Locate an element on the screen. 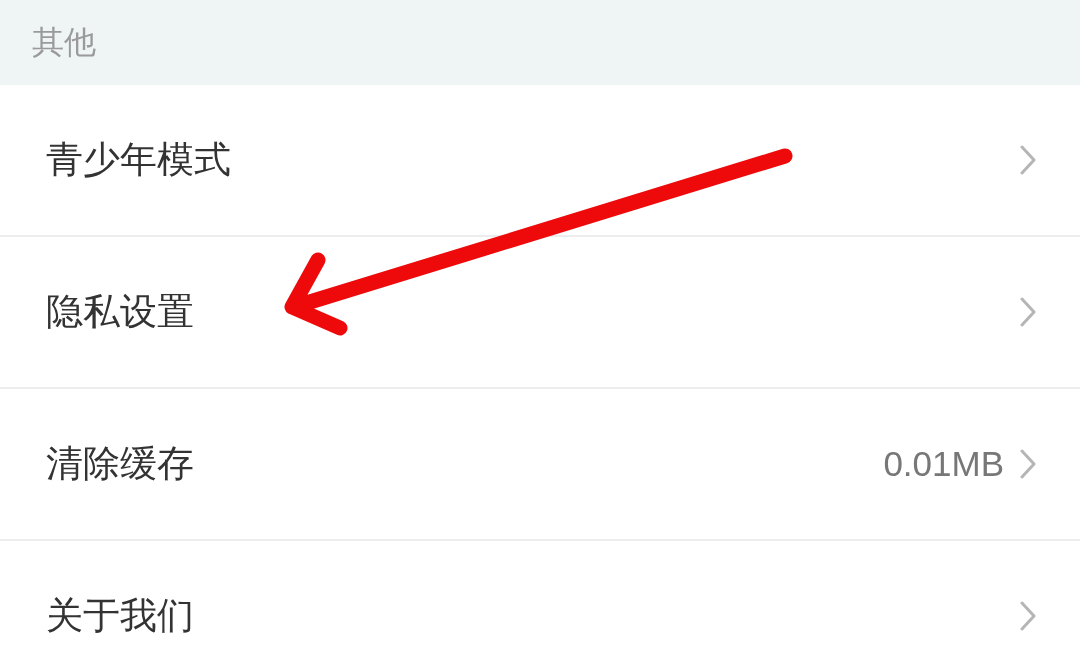  row-label: 青少年模式 is located at coordinates (139, 160).